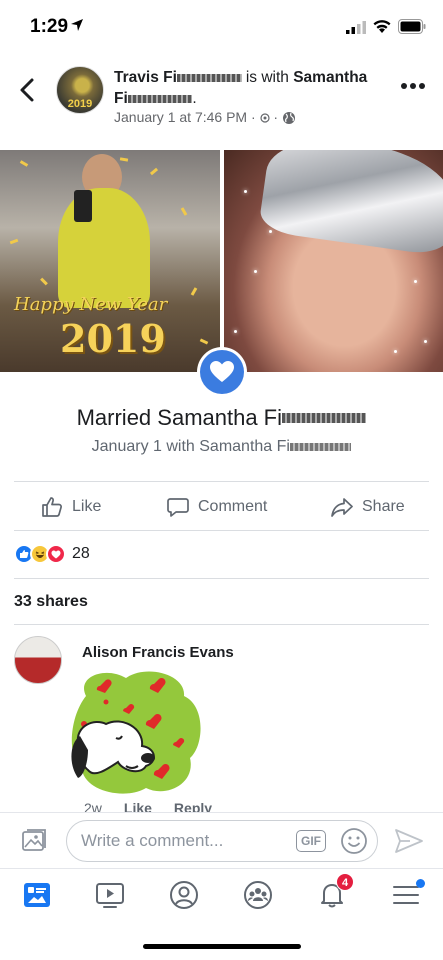 The height and width of the screenshot is (960, 443). I want to click on reactions-summary: 28, so click(52, 554).